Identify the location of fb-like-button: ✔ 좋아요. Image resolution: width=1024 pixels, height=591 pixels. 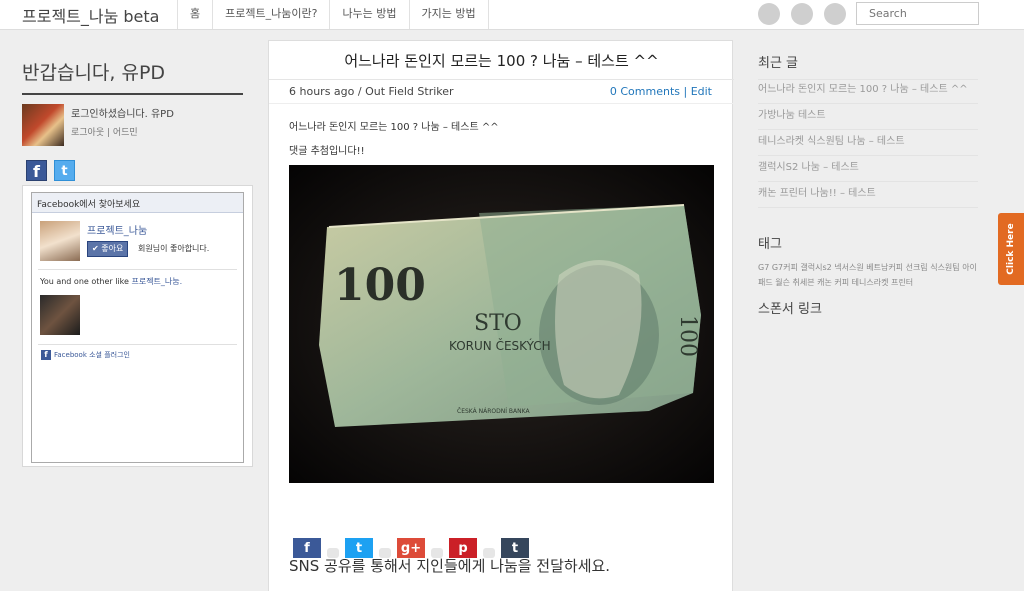
(108, 249).